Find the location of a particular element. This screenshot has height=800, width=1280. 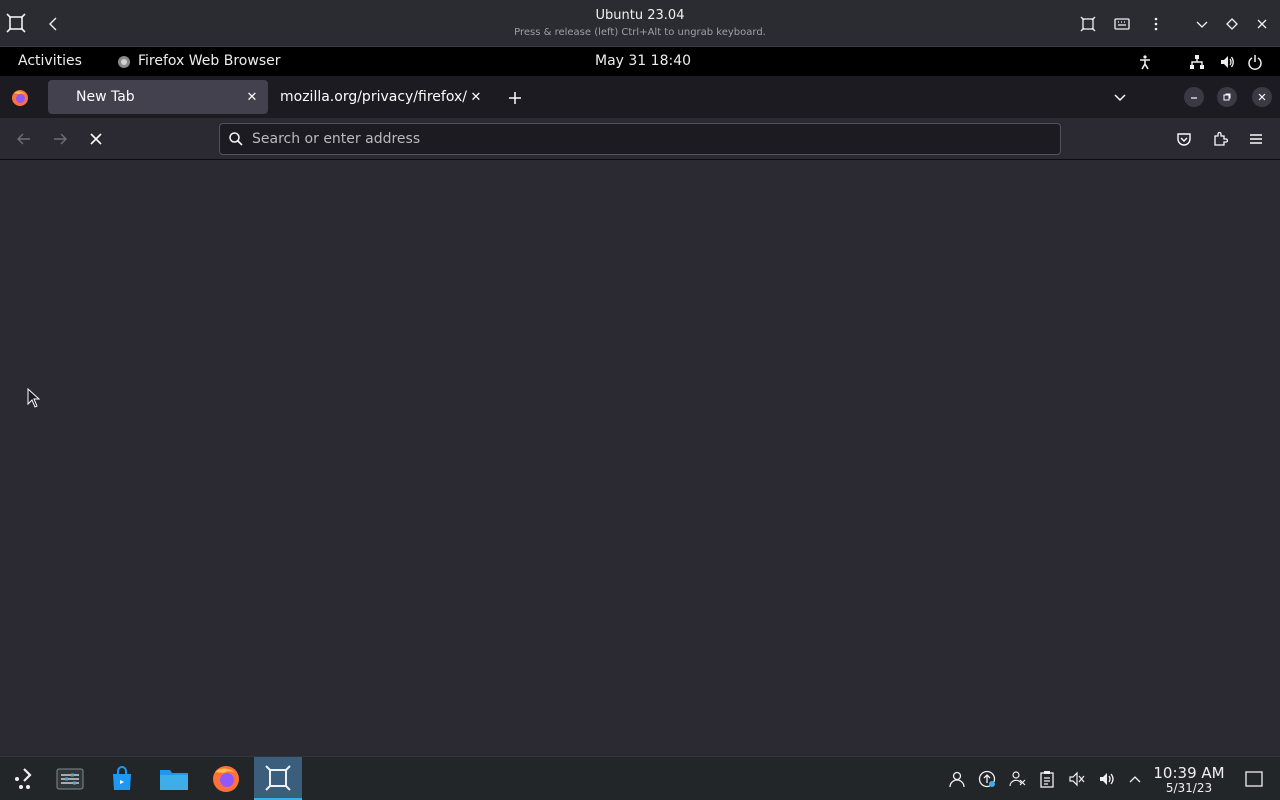

tab-new-tab: New Tab ✕ is located at coordinates (158, 97).